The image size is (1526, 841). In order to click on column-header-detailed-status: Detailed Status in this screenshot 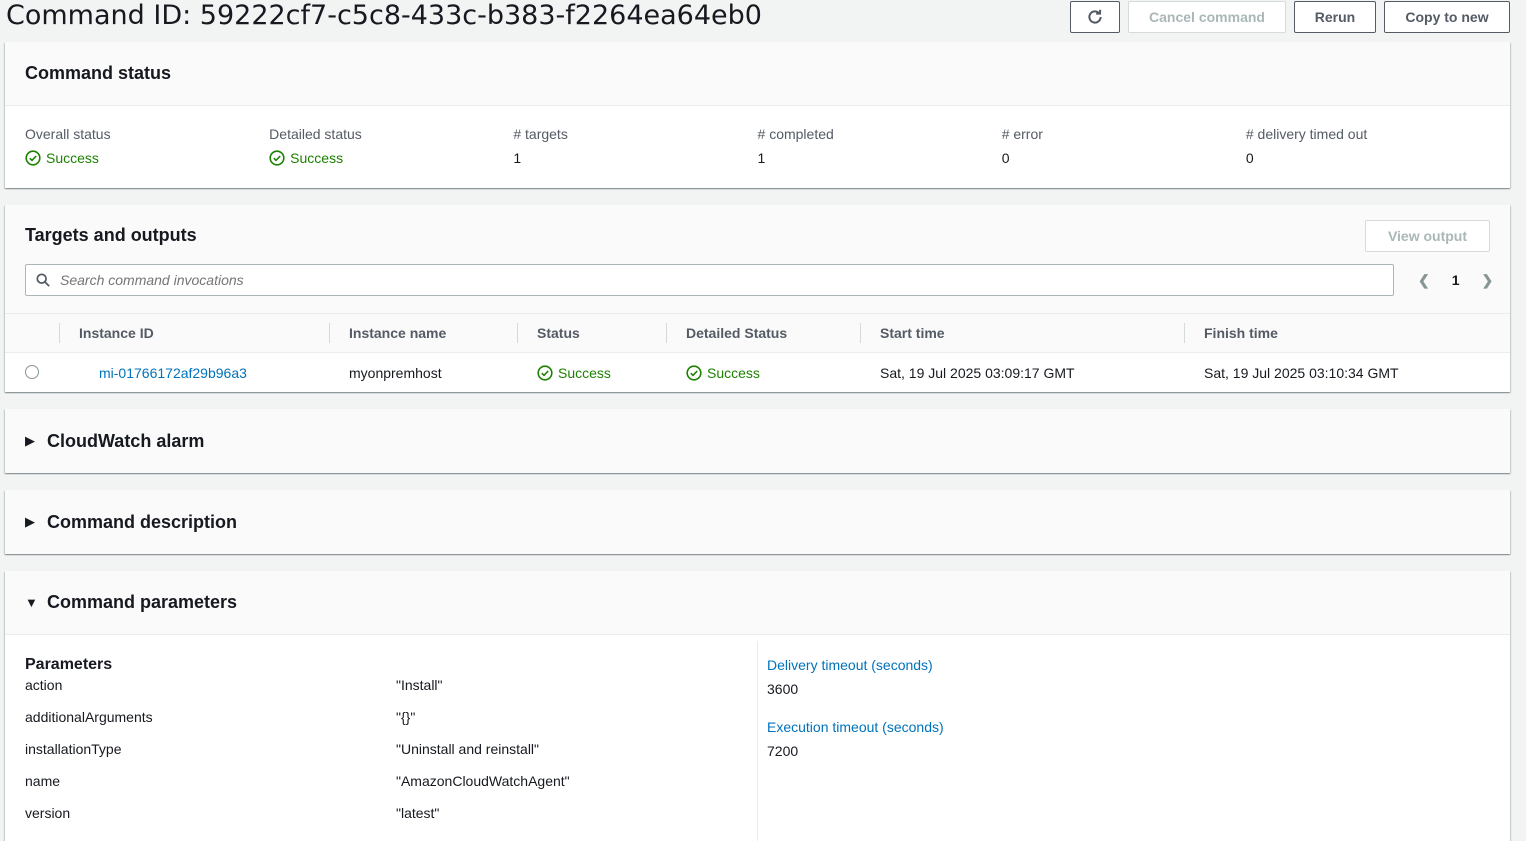, I will do `click(763, 333)`.